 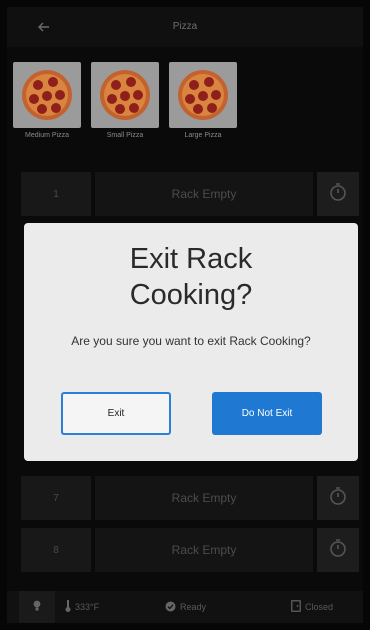 I want to click on dialog-title-line: Exit Rack, so click(x=191, y=259).